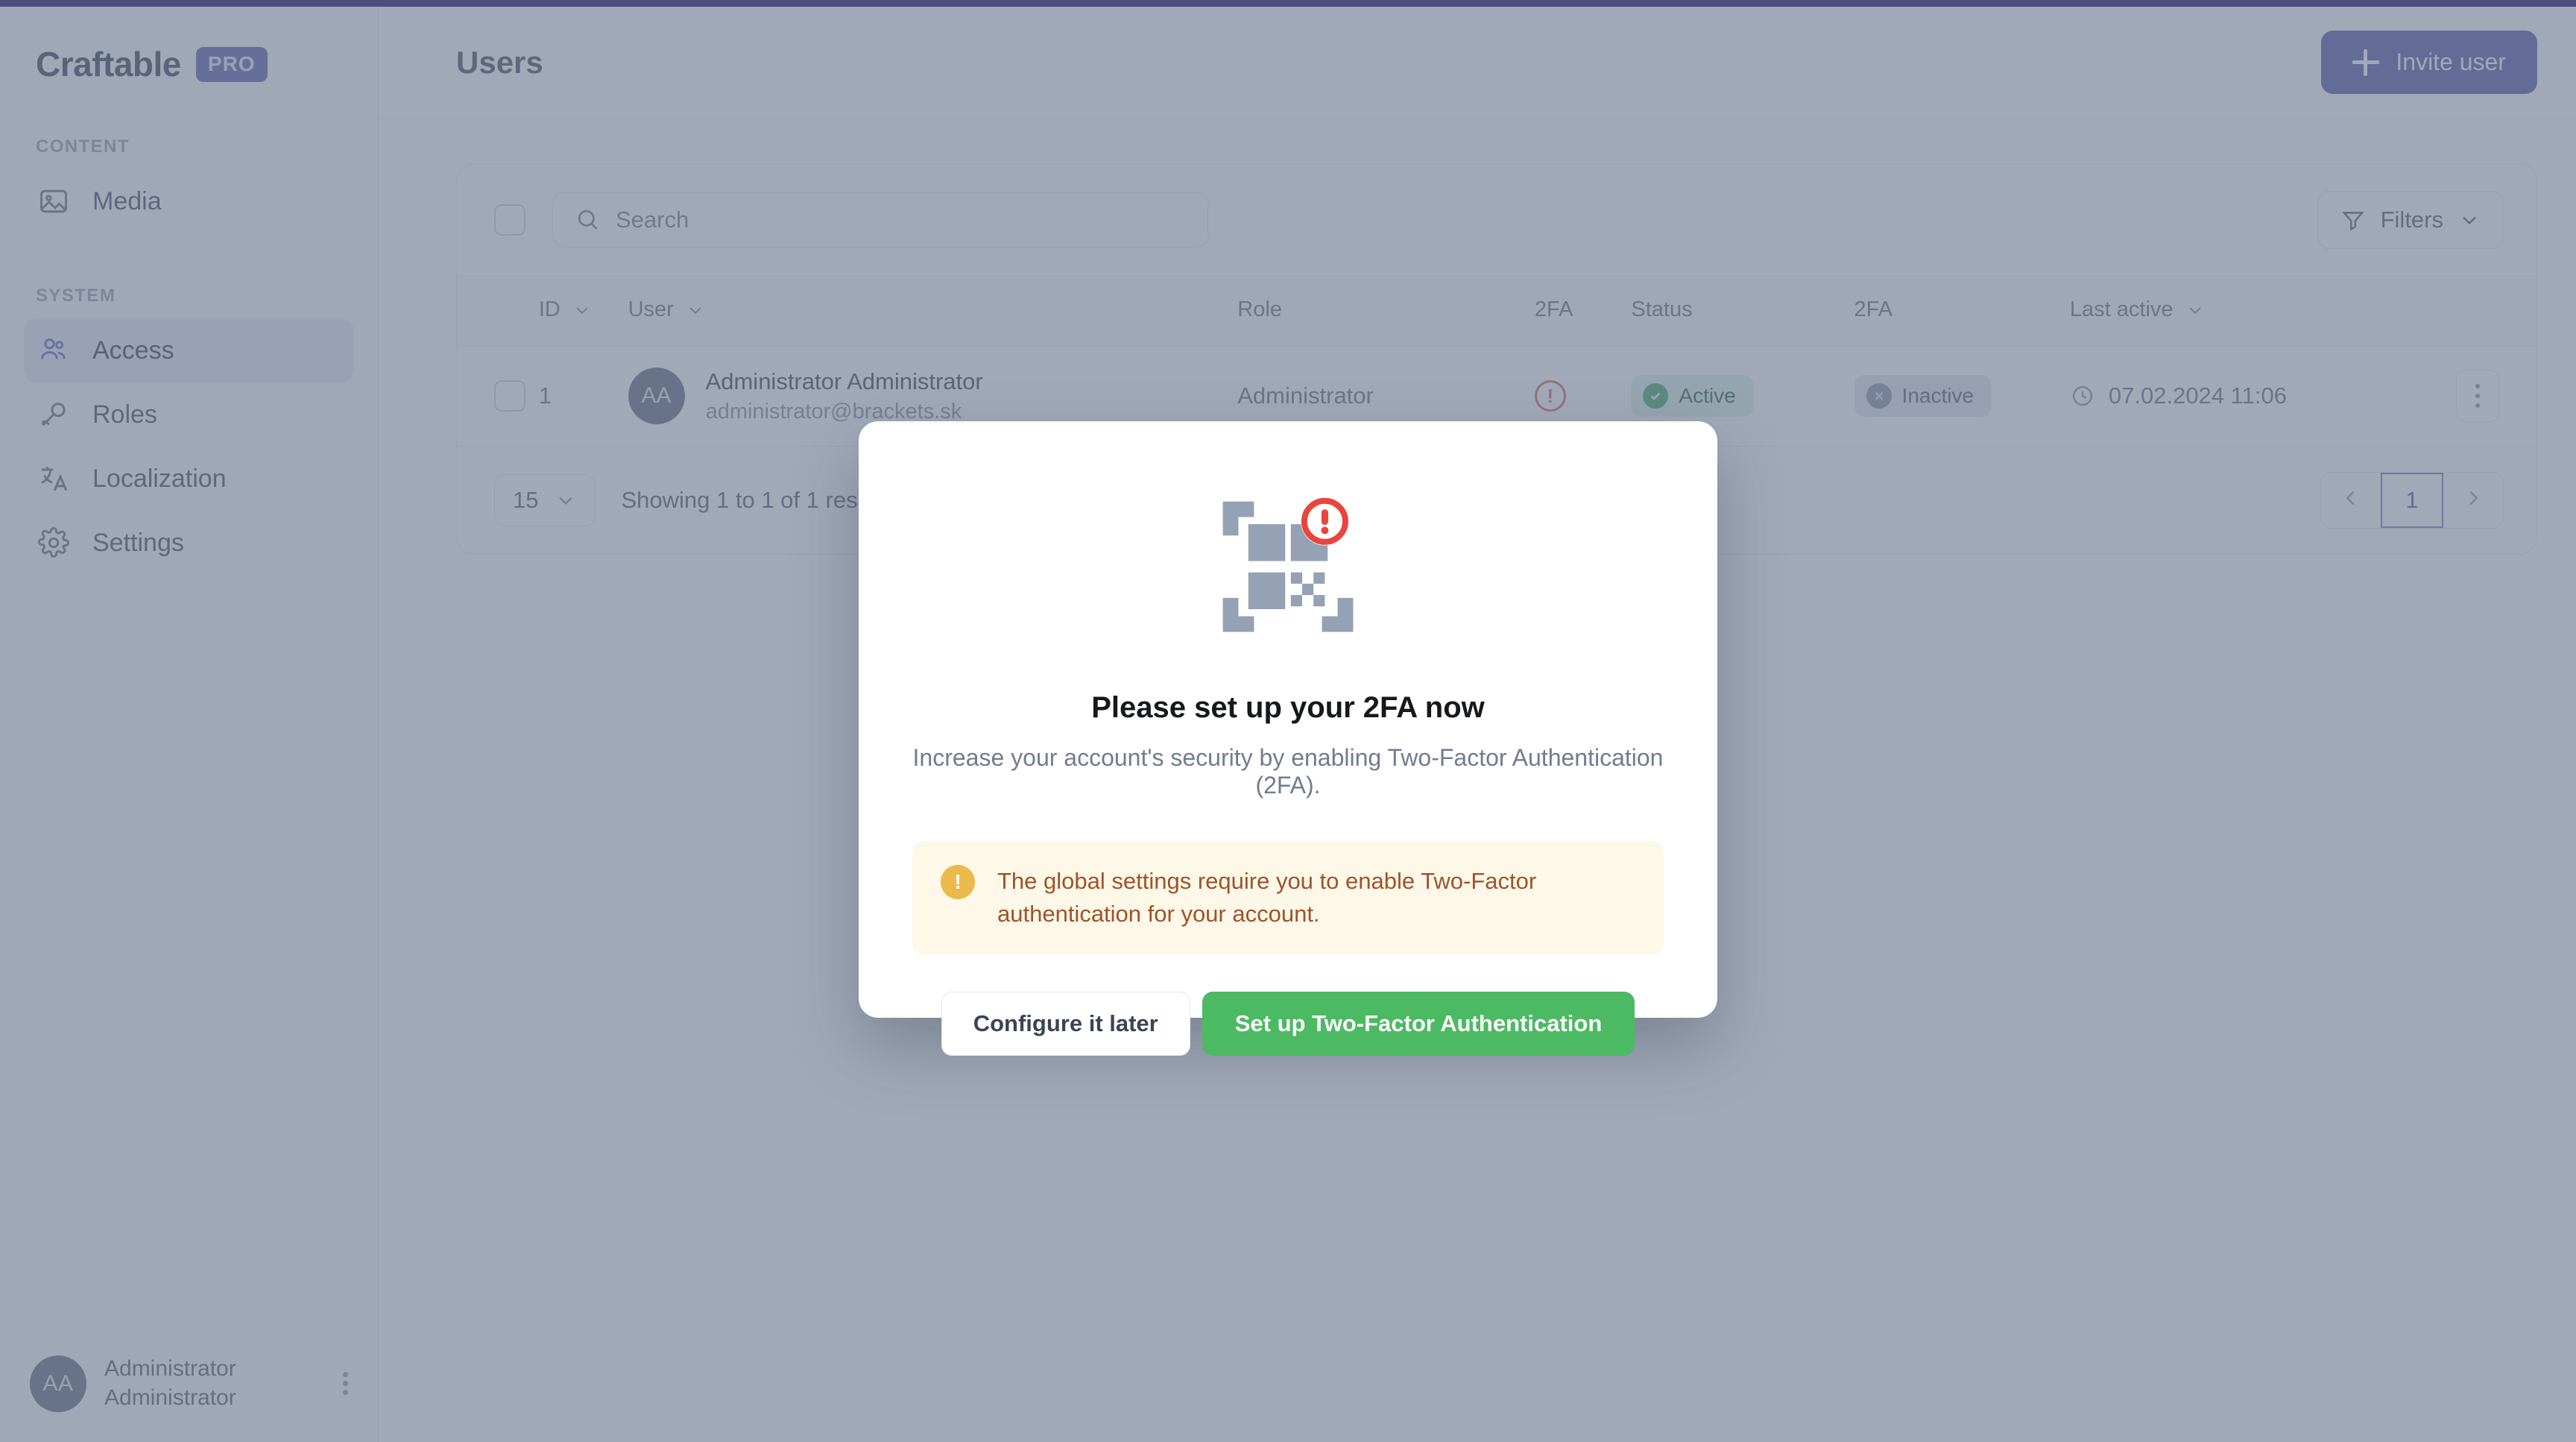 This screenshot has height=1442, width=2576. I want to click on modal-title: Please set up your 2FA now, so click(1288, 707).